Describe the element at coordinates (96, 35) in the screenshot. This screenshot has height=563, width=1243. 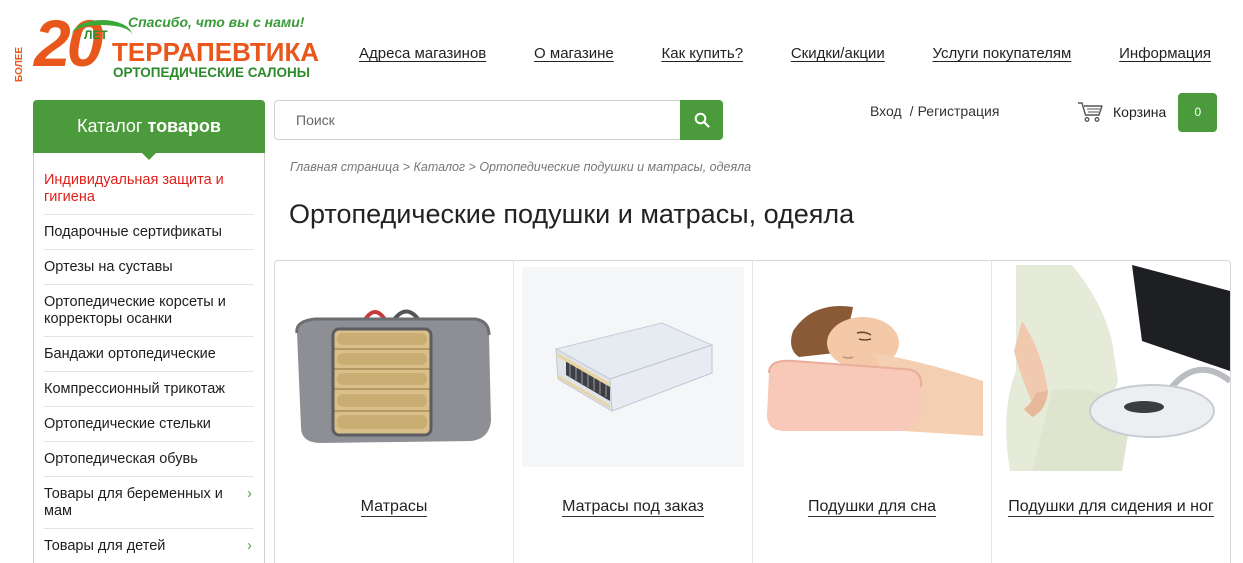
I see `logo-let-text: ЛЕТ` at that location.